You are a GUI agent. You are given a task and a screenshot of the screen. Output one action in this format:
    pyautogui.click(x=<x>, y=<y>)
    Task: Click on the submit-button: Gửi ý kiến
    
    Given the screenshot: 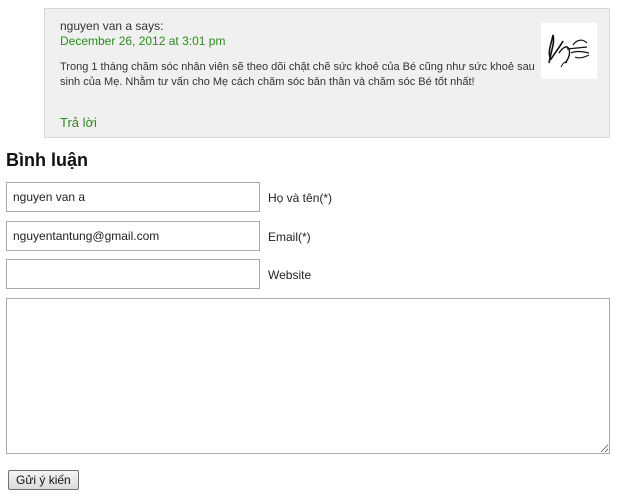 What is the action you would take?
    pyautogui.click(x=43, y=480)
    